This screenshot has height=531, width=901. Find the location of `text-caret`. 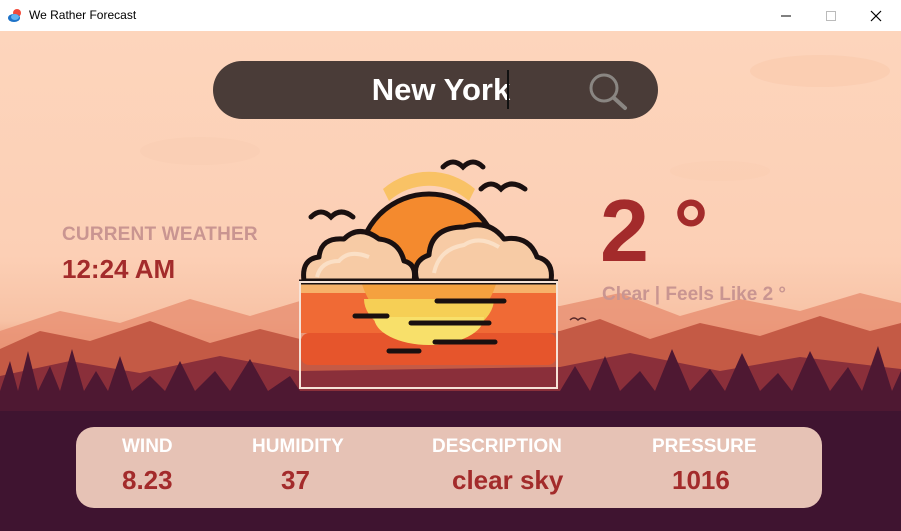

text-caret is located at coordinates (508, 89).